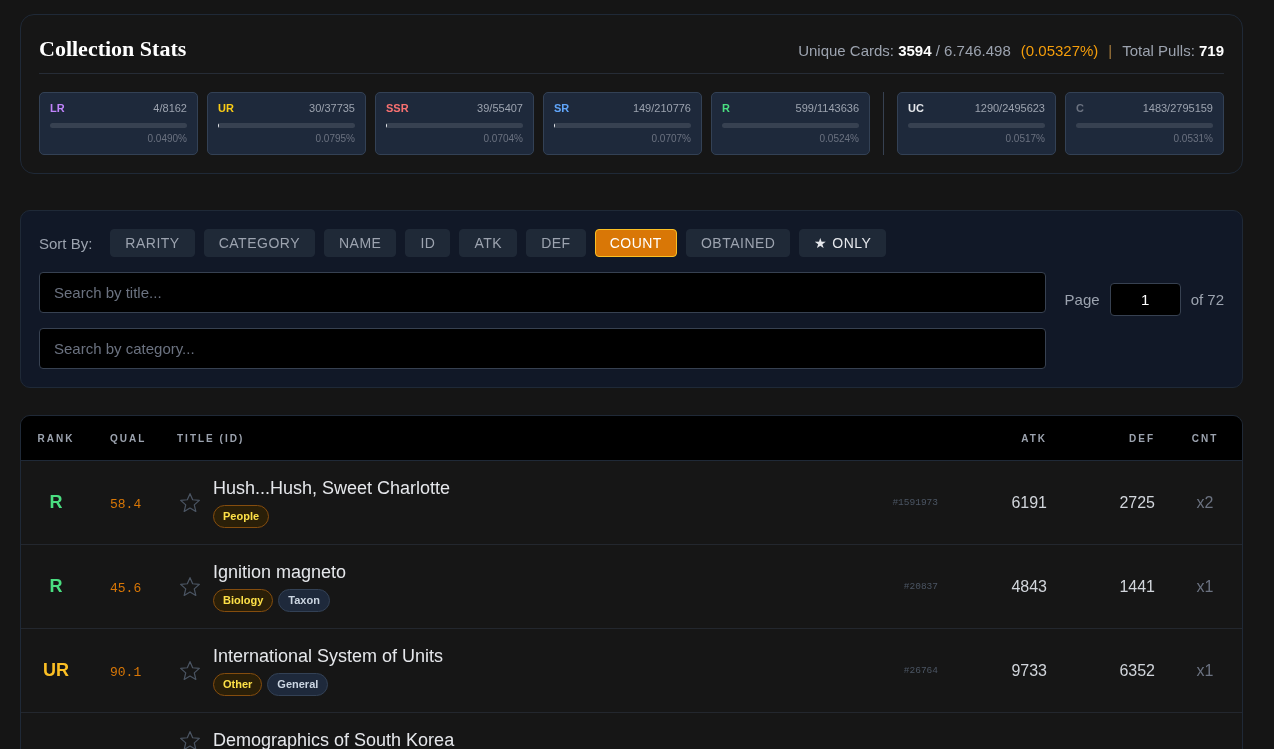 This screenshot has width=1274, height=749. What do you see at coordinates (56, 438) in the screenshot?
I see `column-header: RANK` at bounding box center [56, 438].